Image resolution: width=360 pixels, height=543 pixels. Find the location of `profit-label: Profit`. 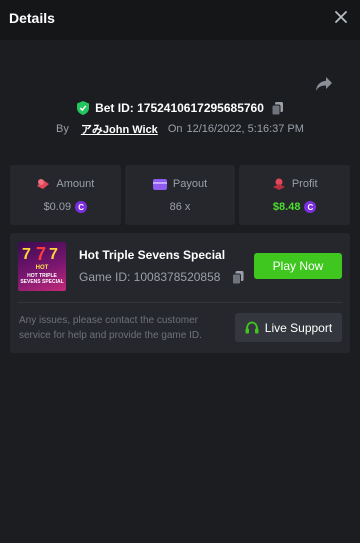

profit-label: Profit is located at coordinates (304, 184).